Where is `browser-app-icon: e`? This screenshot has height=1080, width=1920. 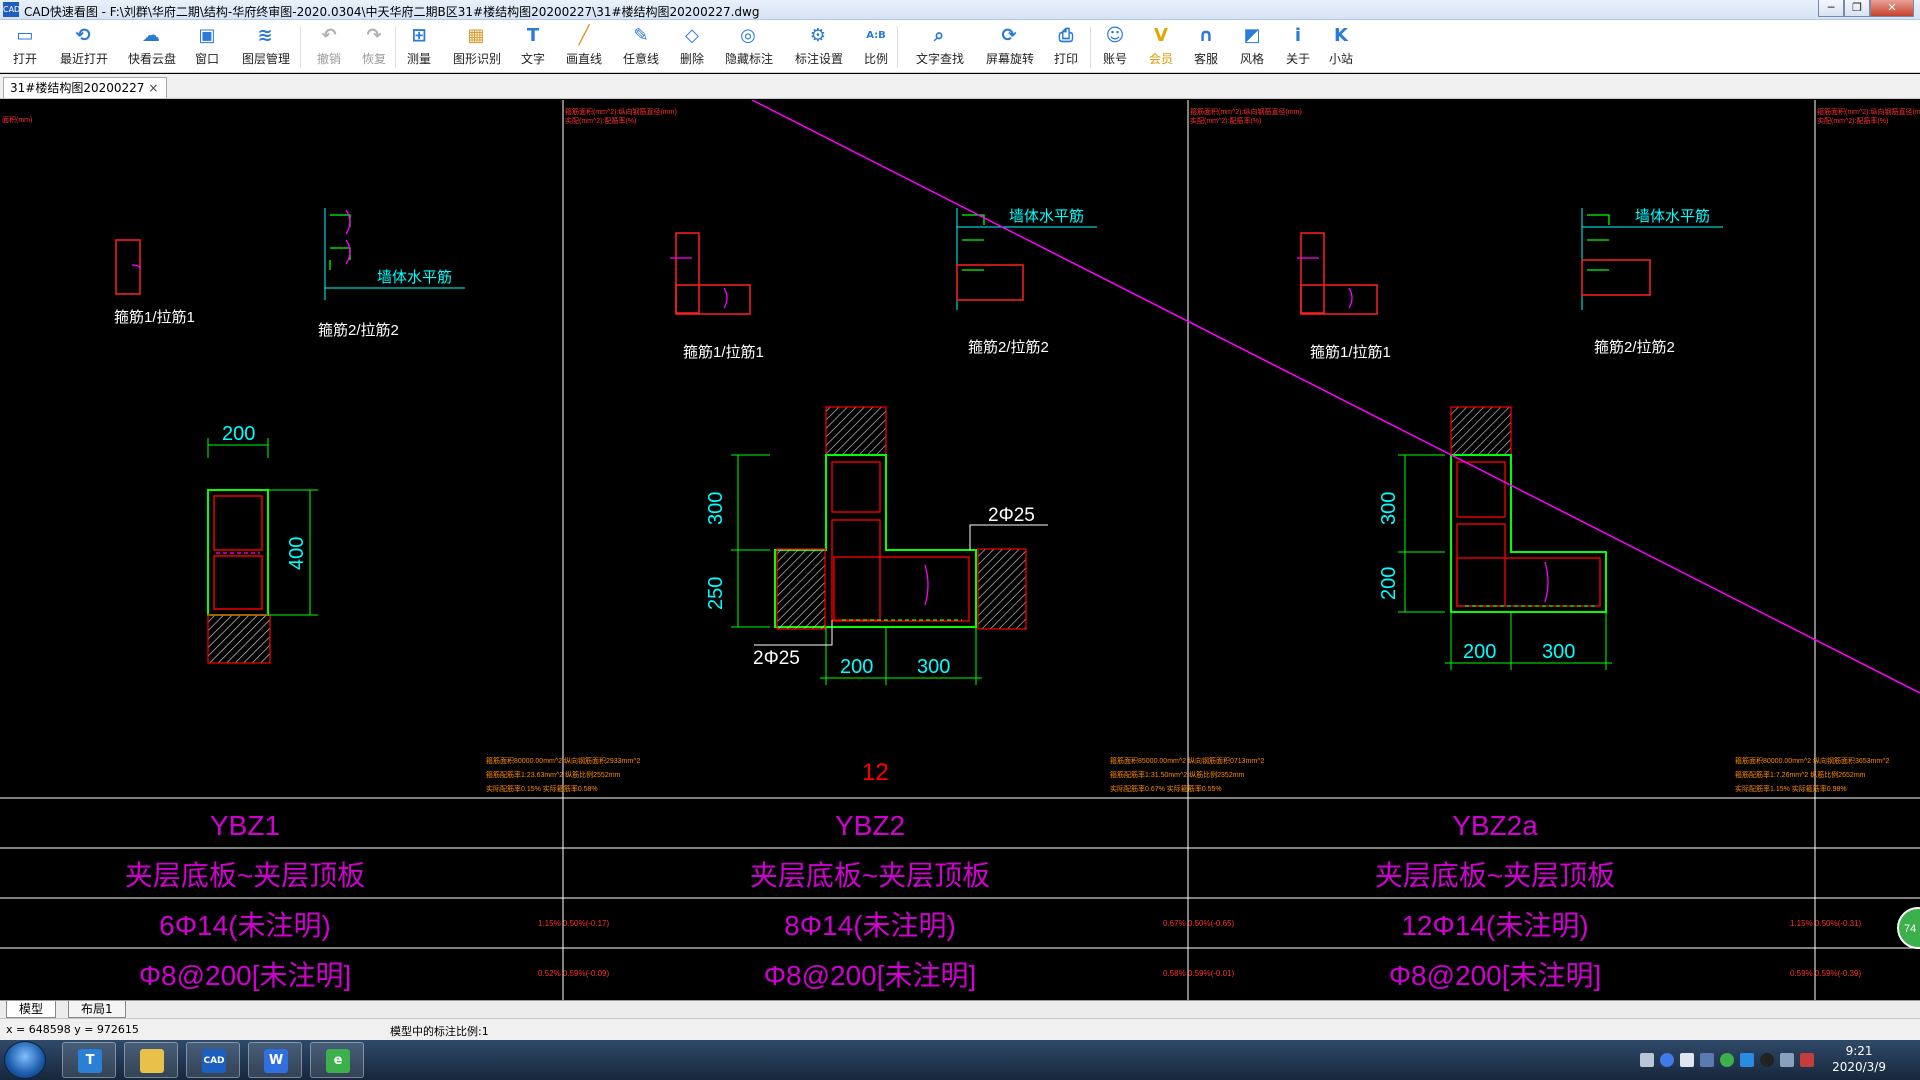 browser-app-icon: e is located at coordinates (338, 1061).